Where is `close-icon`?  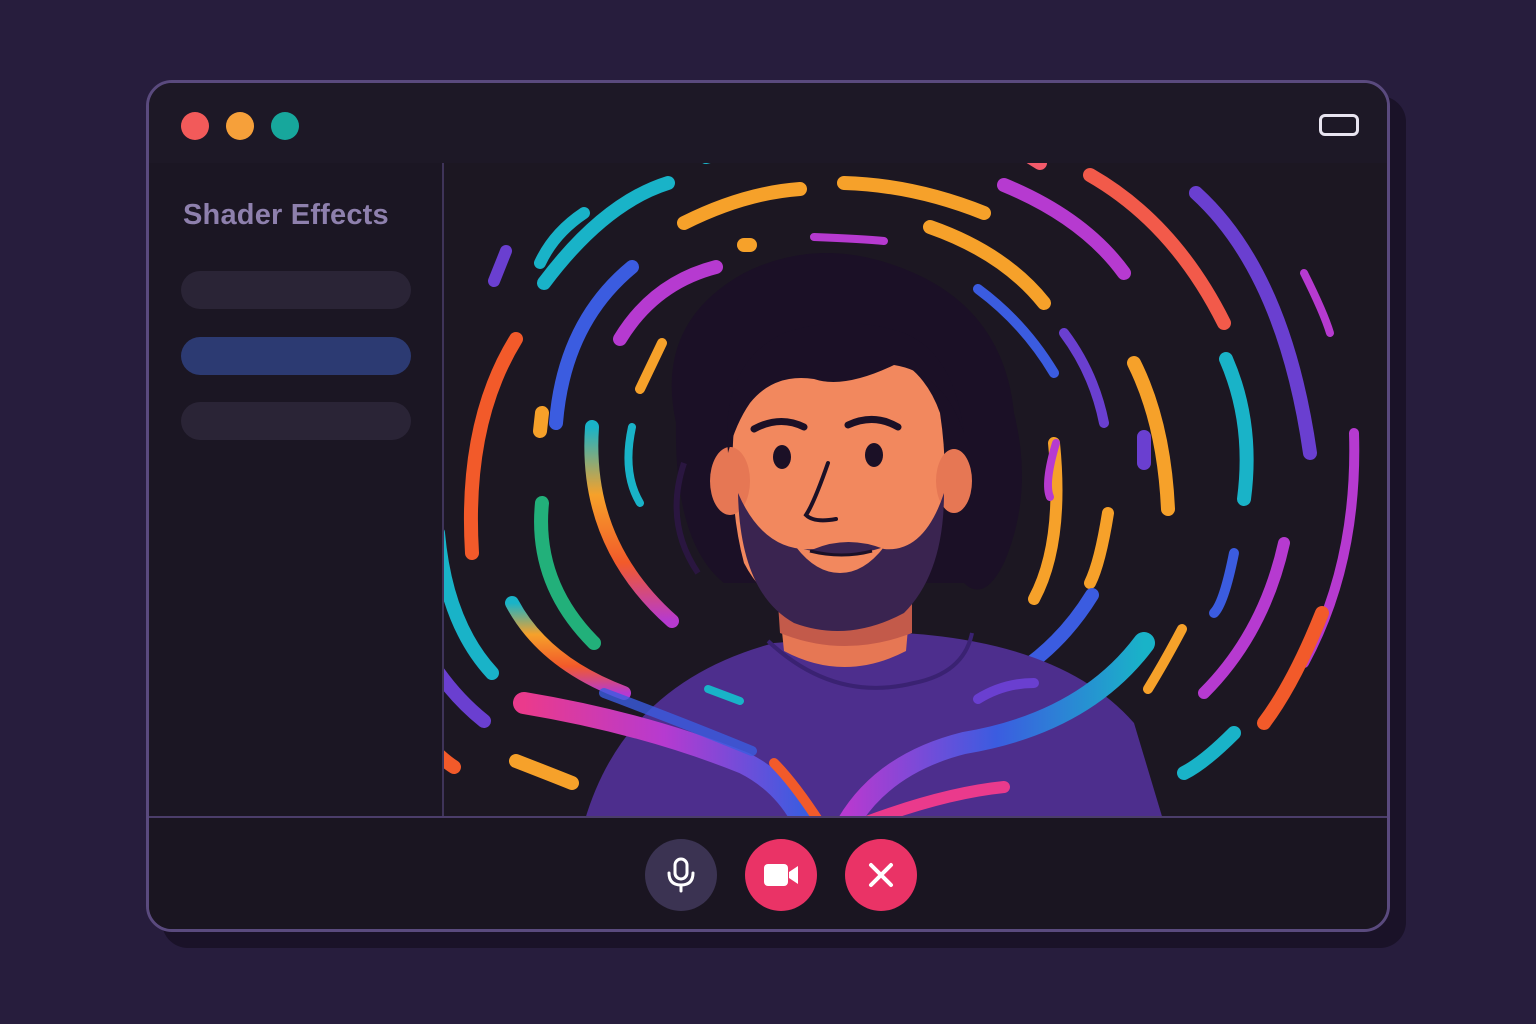 close-icon is located at coordinates (881, 875).